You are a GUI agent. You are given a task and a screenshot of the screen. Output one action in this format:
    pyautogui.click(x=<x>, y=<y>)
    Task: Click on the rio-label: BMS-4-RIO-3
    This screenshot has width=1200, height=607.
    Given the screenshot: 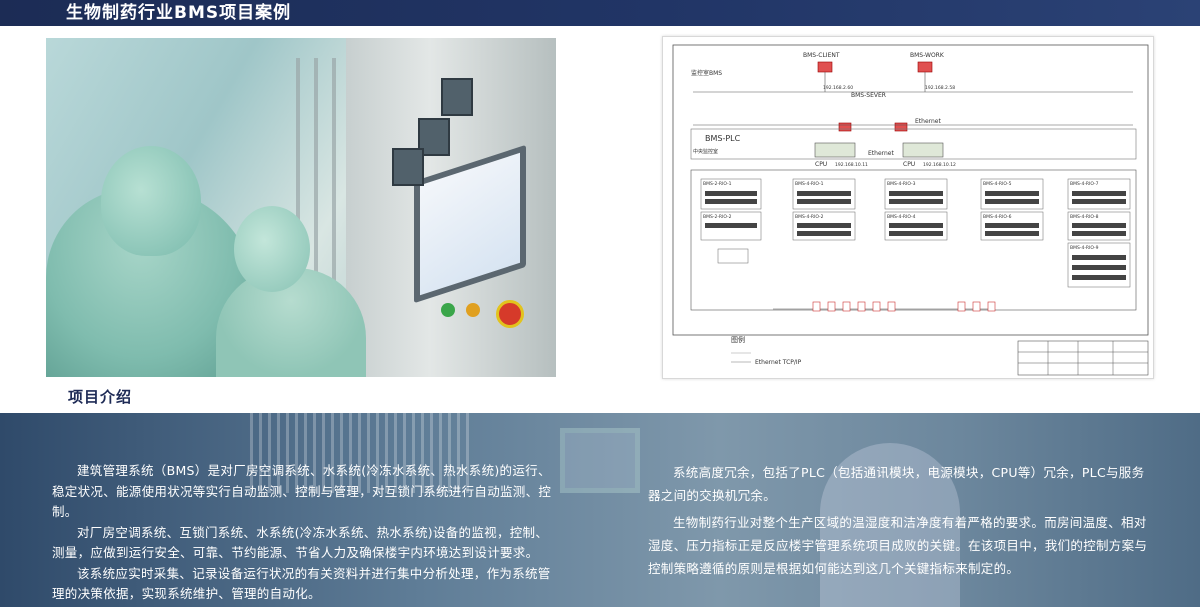 What is the action you would take?
    pyautogui.click(x=901, y=184)
    